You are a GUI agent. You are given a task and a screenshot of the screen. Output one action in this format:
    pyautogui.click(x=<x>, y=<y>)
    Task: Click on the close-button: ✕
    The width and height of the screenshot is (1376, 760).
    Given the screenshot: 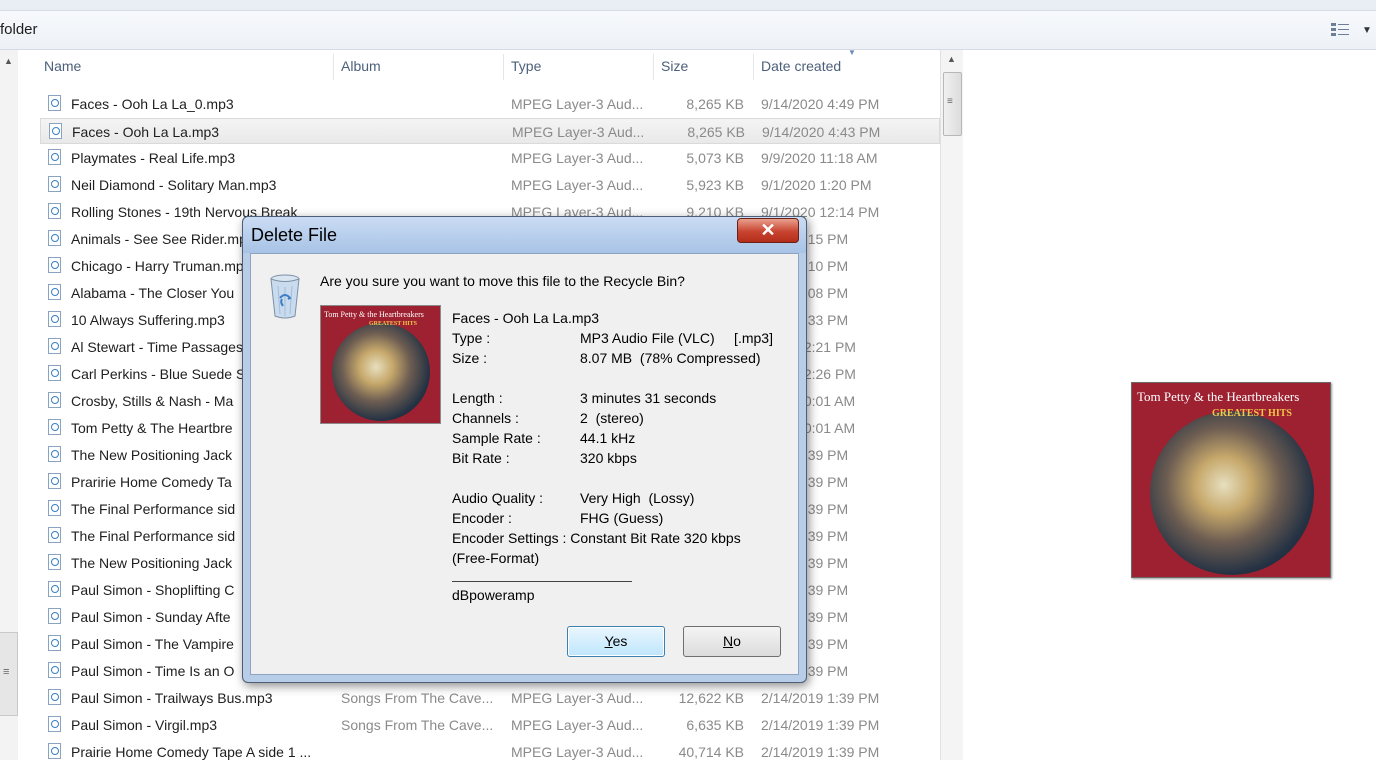 What is the action you would take?
    pyautogui.click(x=768, y=230)
    